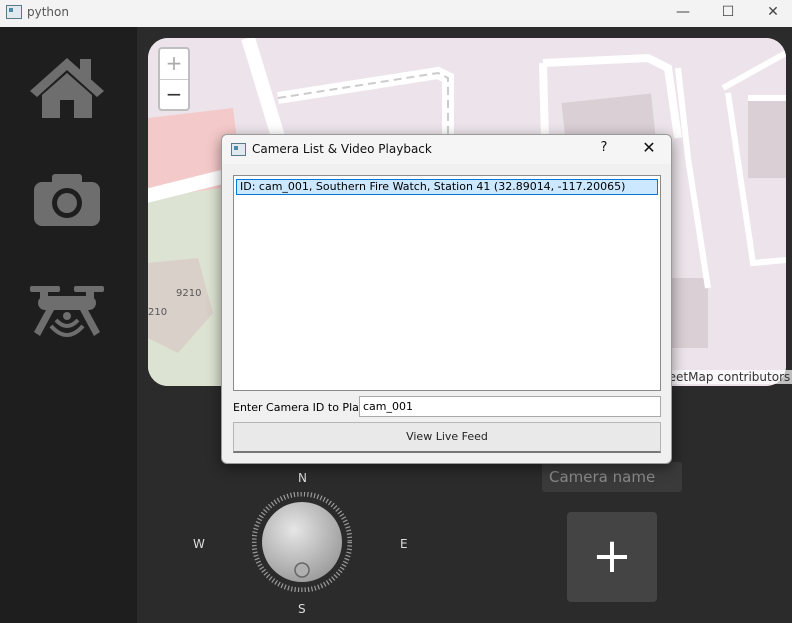 The image size is (792, 623). I want to click on add-camera-button: +, so click(612, 557).